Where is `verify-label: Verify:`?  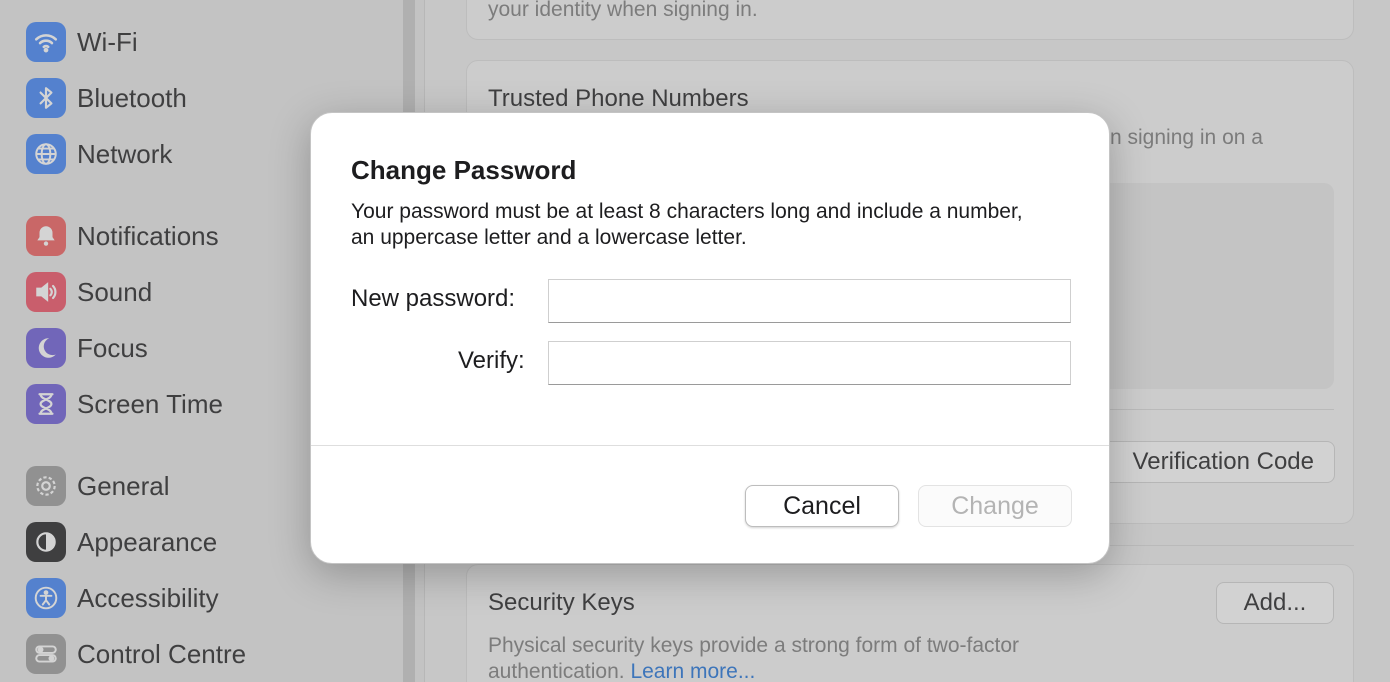 verify-label: Verify: is located at coordinates (491, 360).